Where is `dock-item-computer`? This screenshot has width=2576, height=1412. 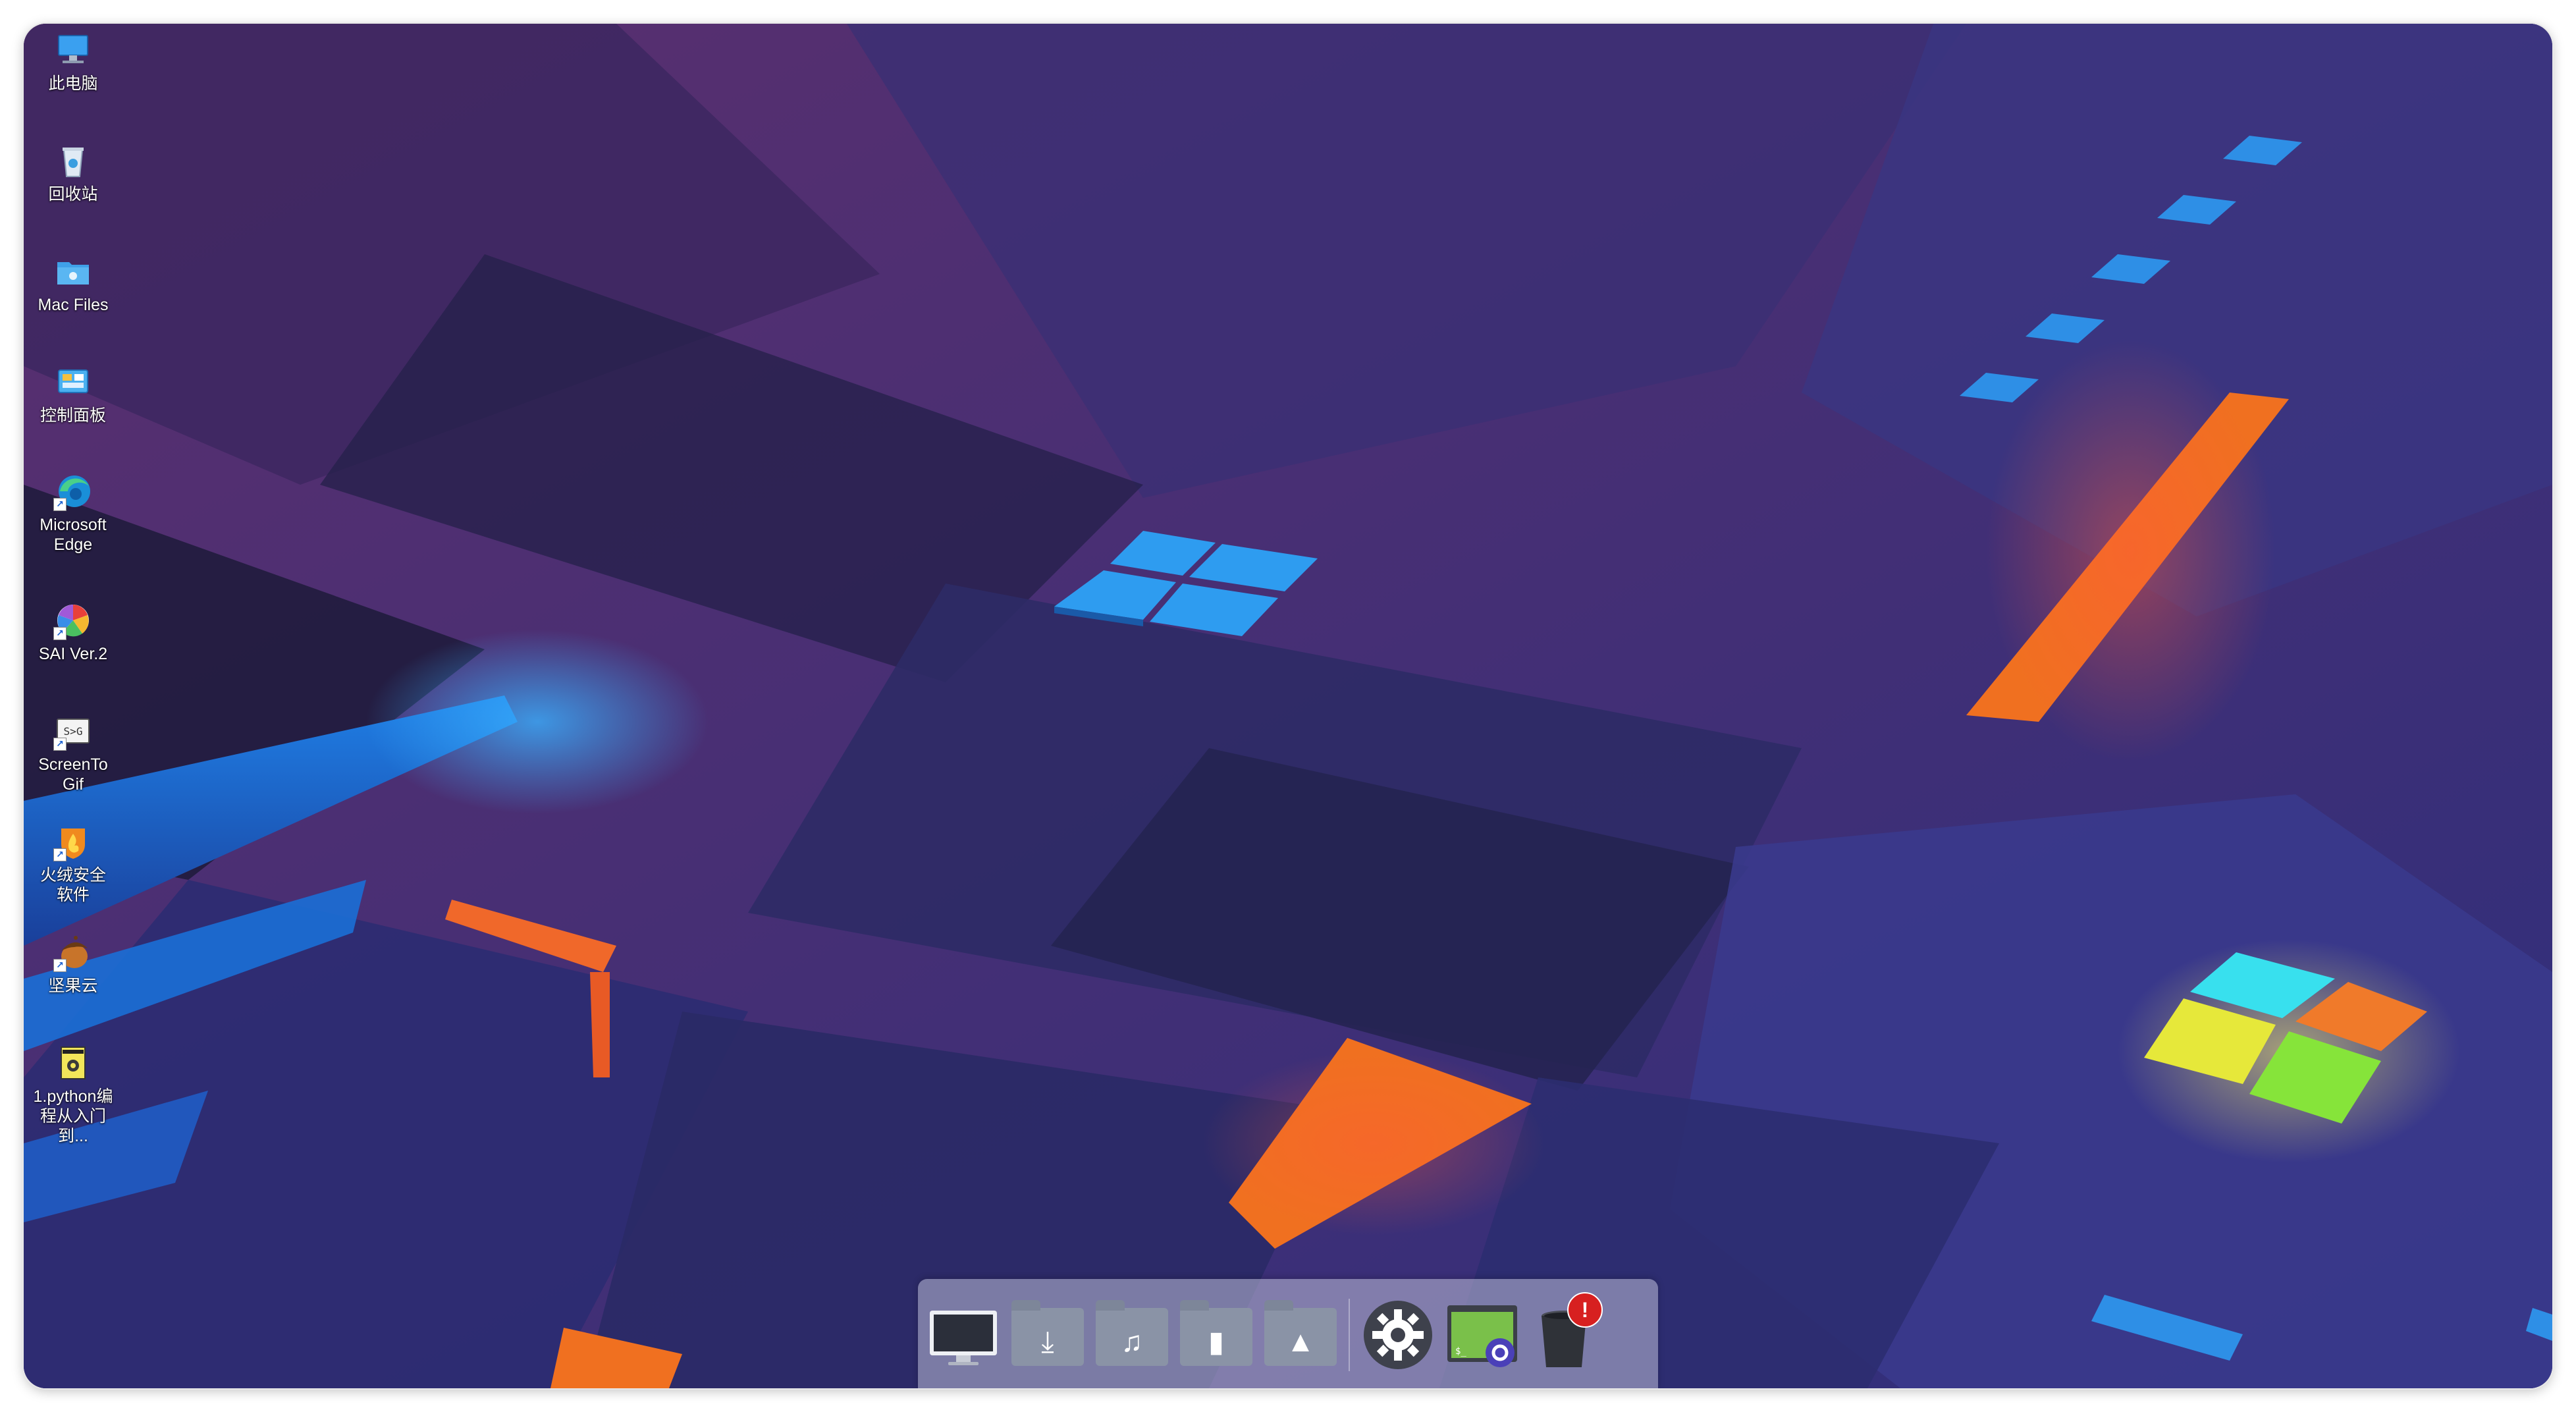
dock-item-computer is located at coordinates (963, 1335).